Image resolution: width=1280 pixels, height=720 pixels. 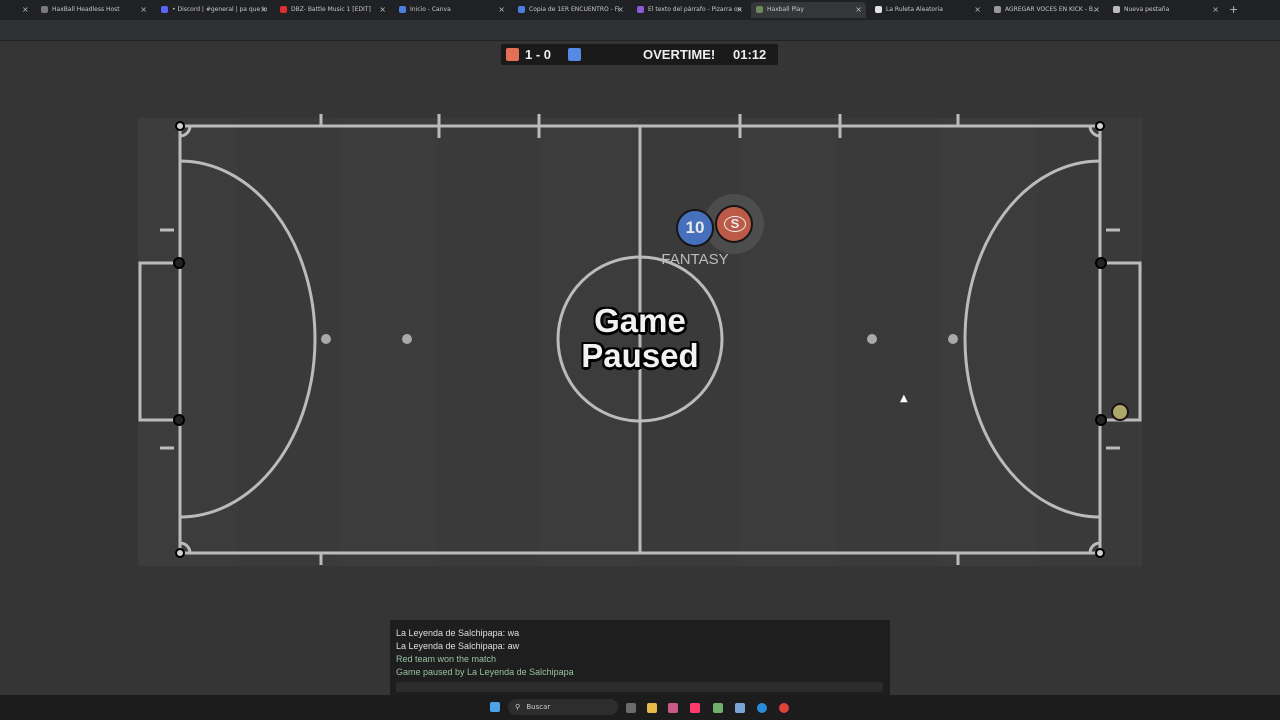 I want to click on player-avatar-red: S, so click(x=735, y=224).